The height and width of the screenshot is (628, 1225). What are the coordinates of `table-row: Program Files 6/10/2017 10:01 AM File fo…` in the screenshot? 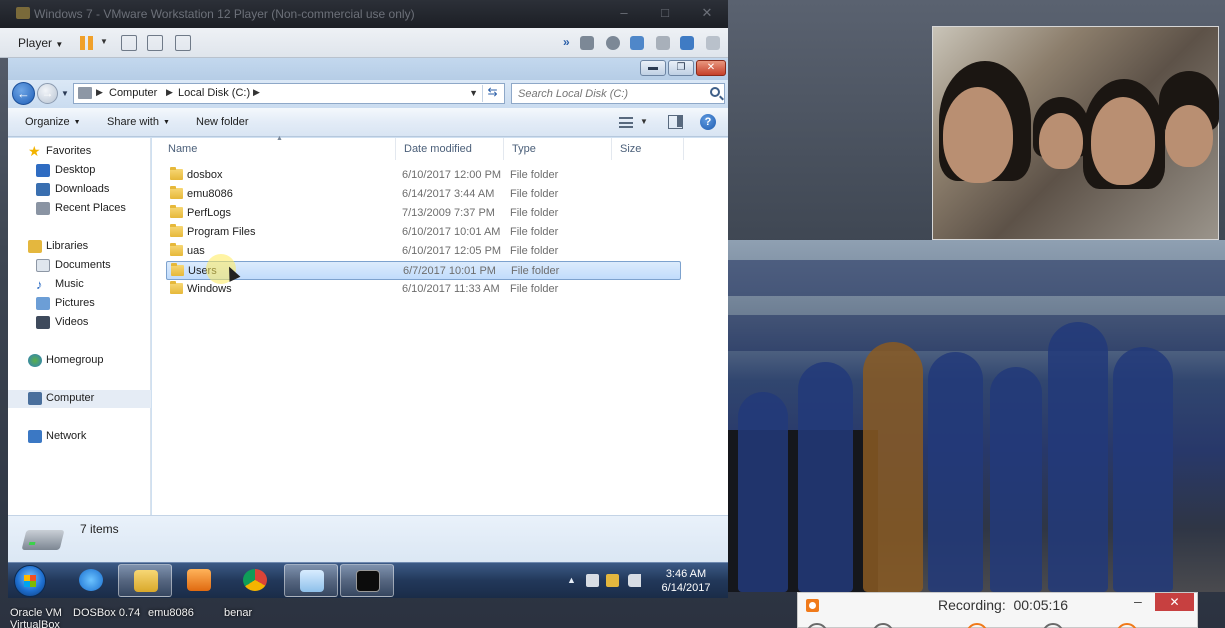 It's located at (423, 232).